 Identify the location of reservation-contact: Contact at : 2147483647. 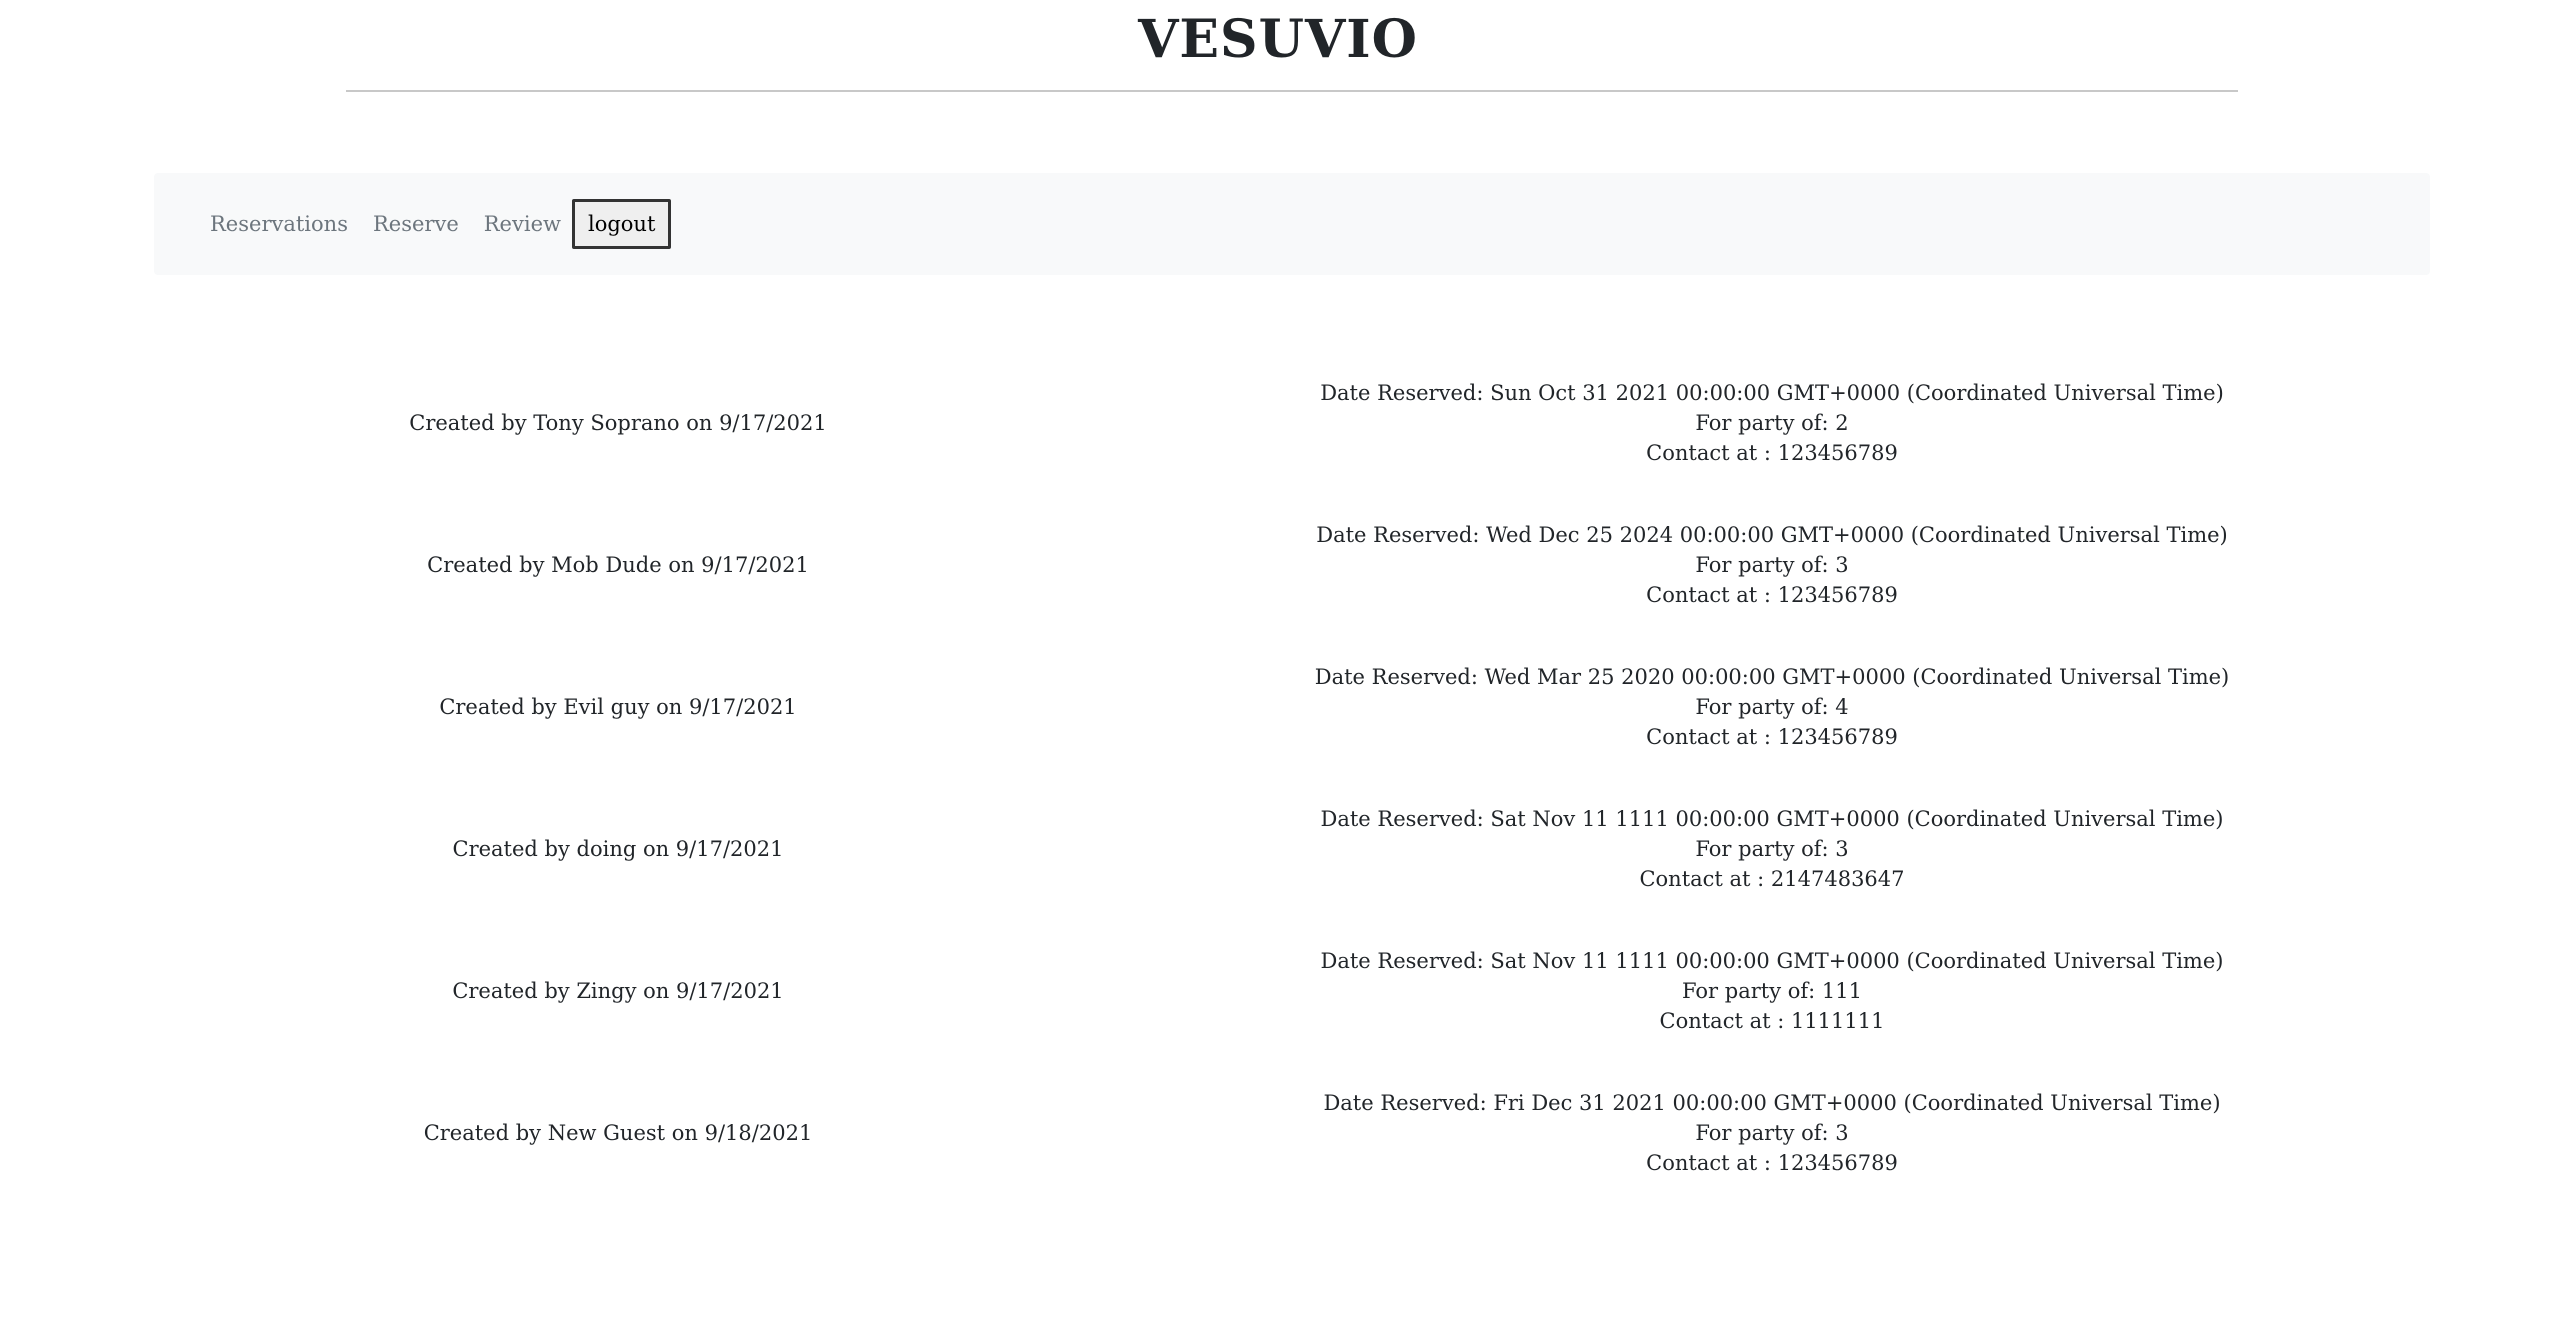
(1772, 879).